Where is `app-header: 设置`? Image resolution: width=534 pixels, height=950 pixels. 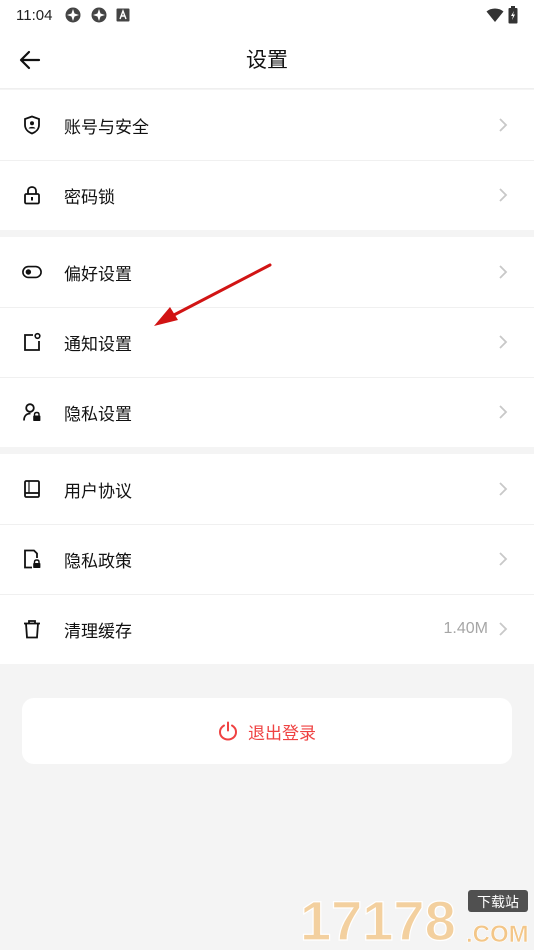
app-header: 设置 is located at coordinates (267, 59).